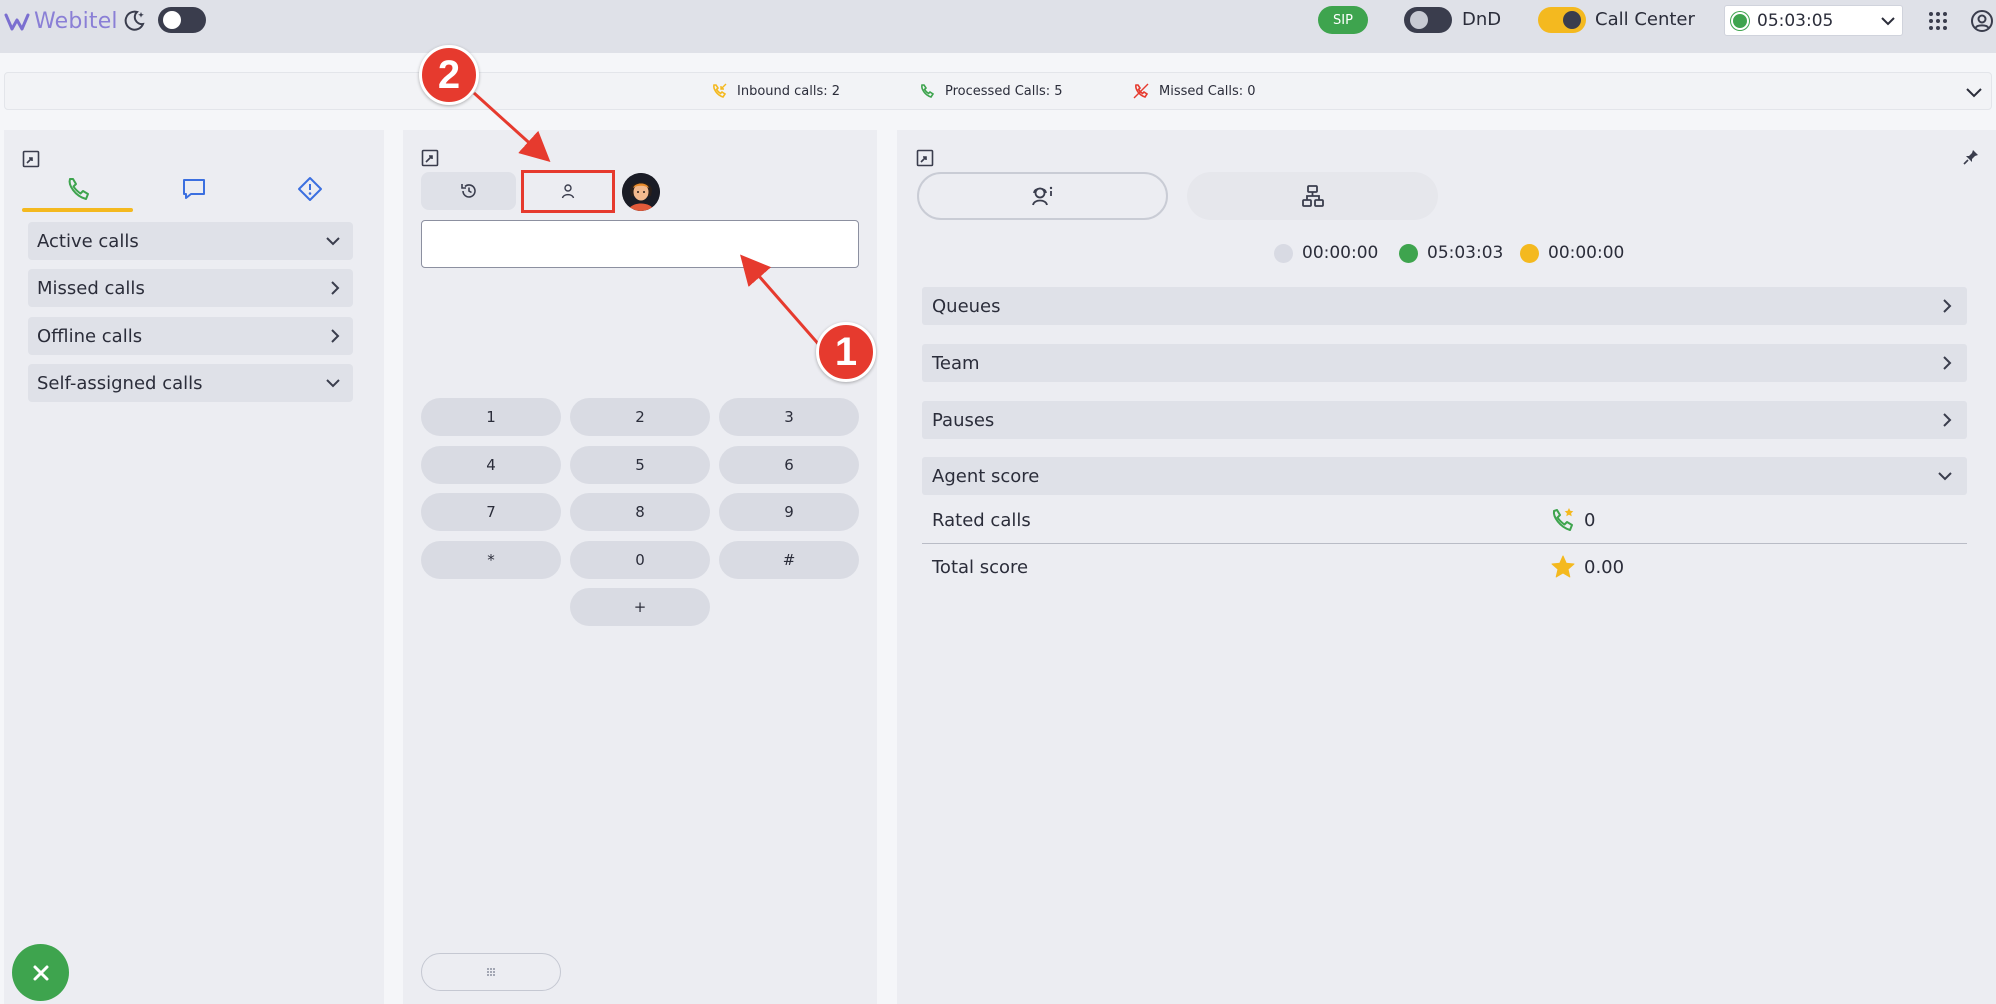 The height and width of the screenshot is (1004, 1996). I want to click on close-fab-button, so click(40, 972).